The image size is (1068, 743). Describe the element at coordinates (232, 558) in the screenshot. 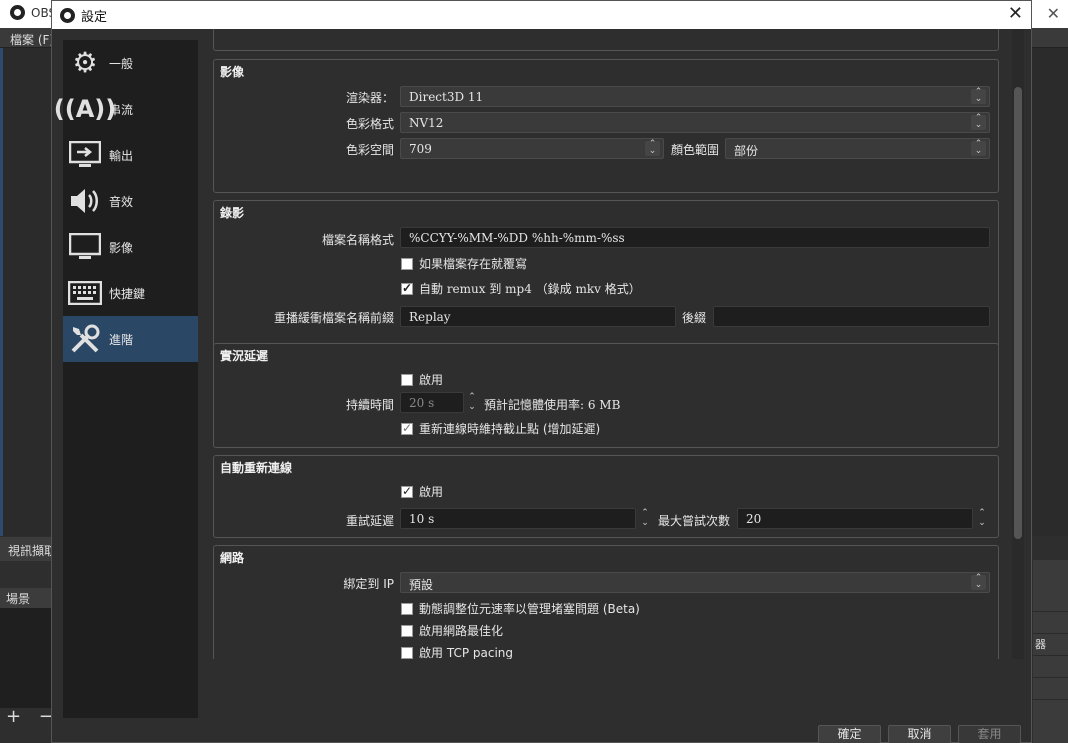

I see `network-group-title: 網路` at that location.